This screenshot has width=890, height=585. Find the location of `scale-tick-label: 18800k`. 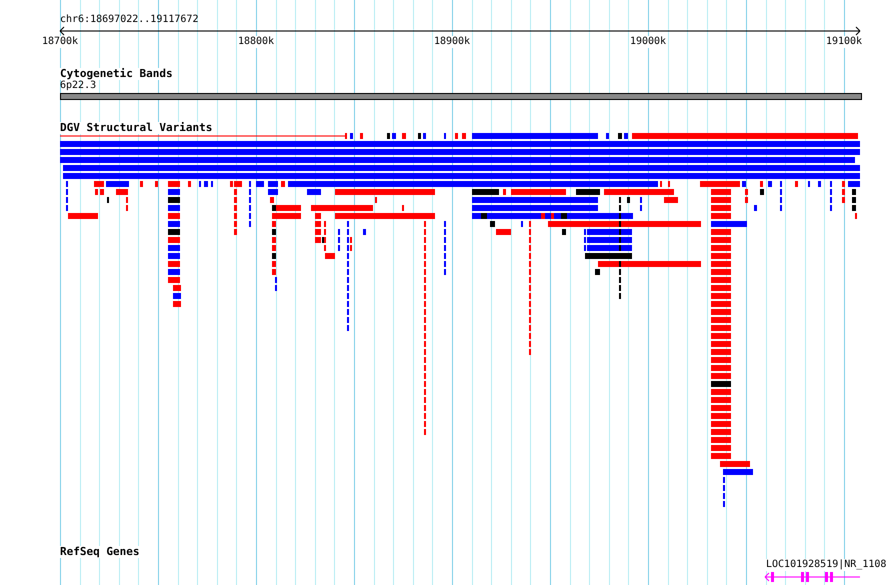

scale-tick-label: 18800k is located at coordinates (256, 42).